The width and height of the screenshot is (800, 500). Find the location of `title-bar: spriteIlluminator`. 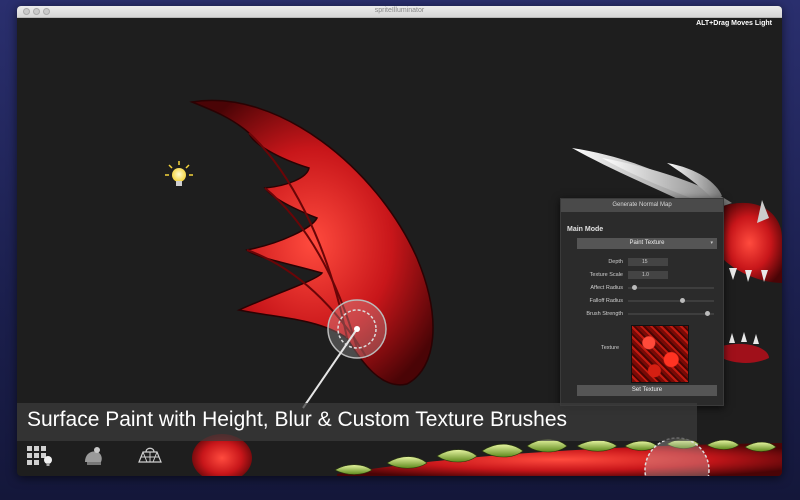

title-bar: spriteIlluminator is located at coordinates (399, 12).